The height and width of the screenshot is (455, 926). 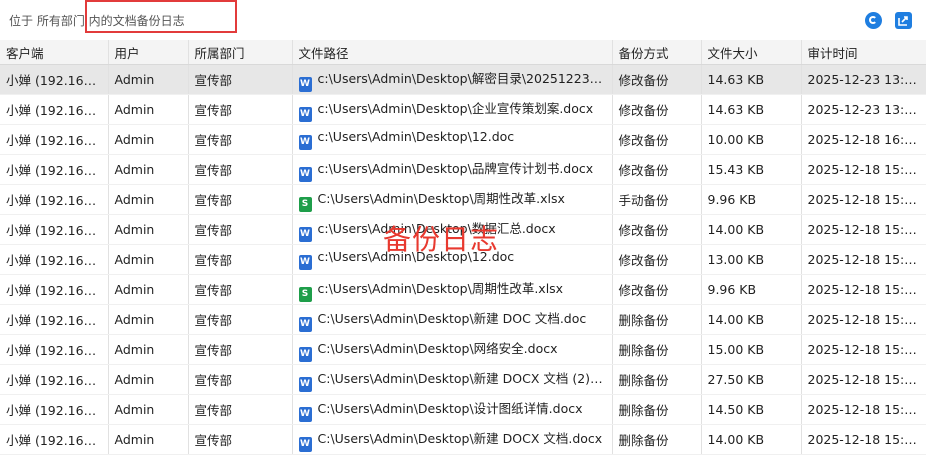 I want to click on audit-time-cell-text: 2025-12-18 15:07:31, so click(x=867, y=289).